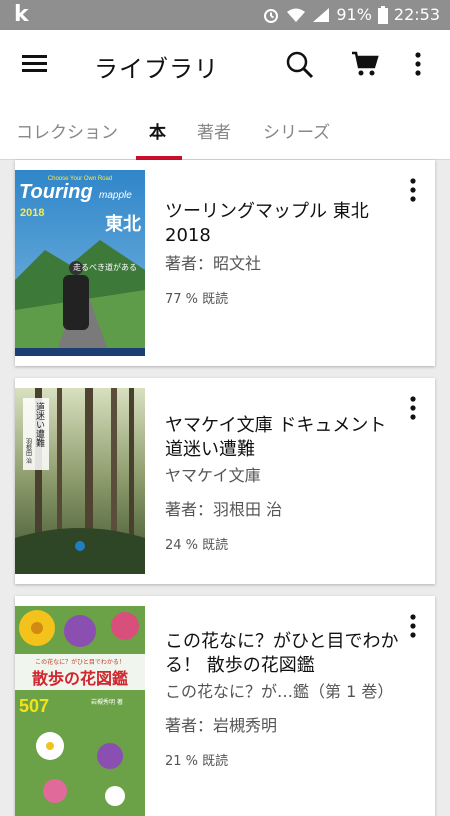 The width and height of the screenshot is (450, 816). Describe the element at coordinates (35, 64) in the screenshot. I see `hamburger-menu-icon` at that location.